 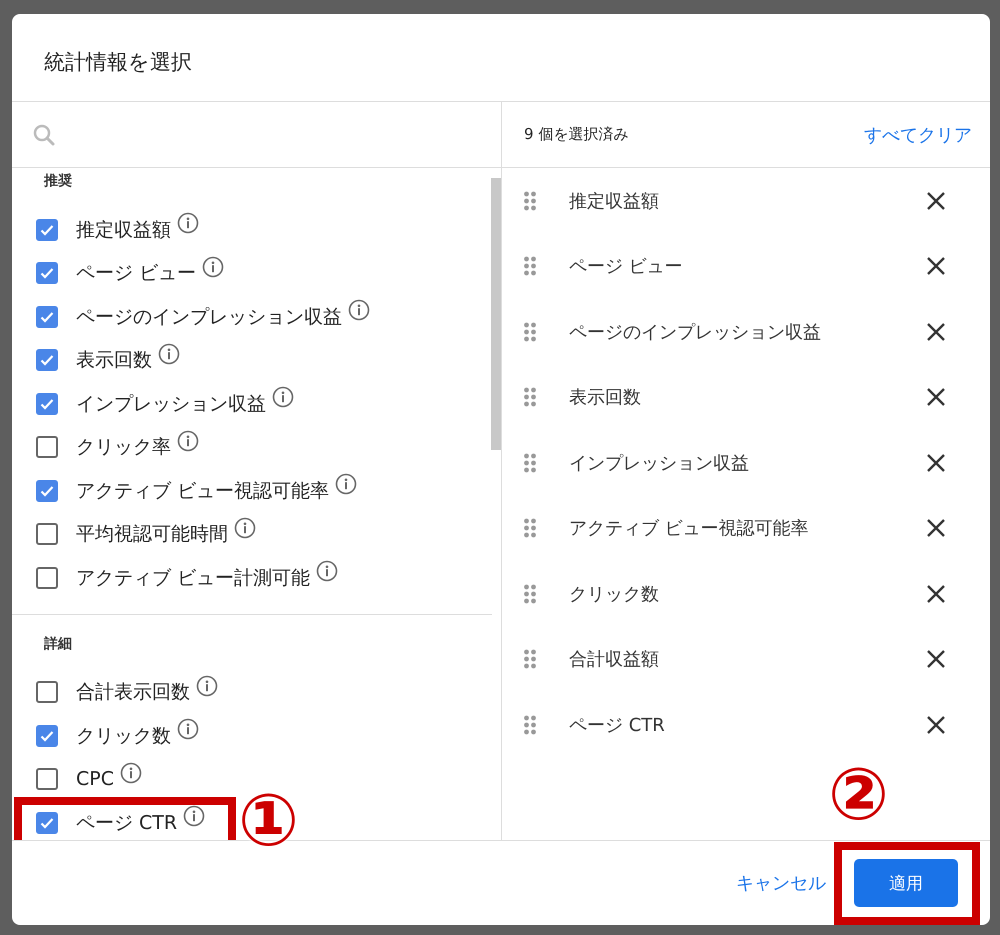 What do you see at coordinates (123, 230) in the screenshot?
I see `metric-label: 推定収益額` at bounding box center [123, 230].